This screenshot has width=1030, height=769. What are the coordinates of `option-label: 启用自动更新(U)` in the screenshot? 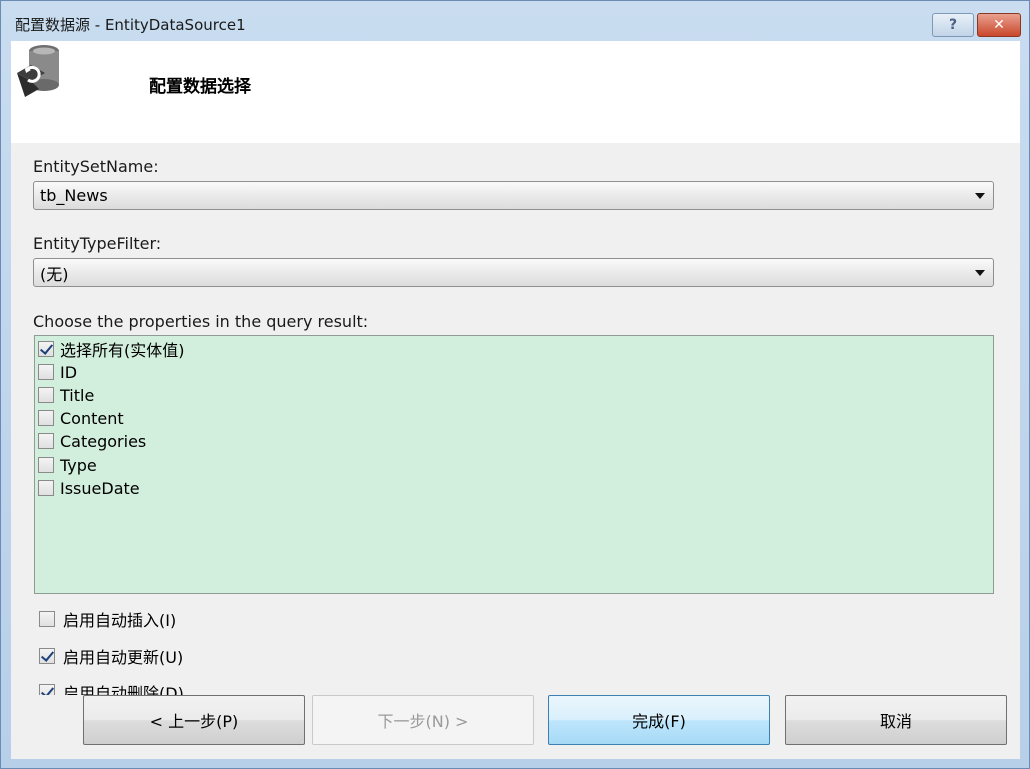 It's located at (123, 657).